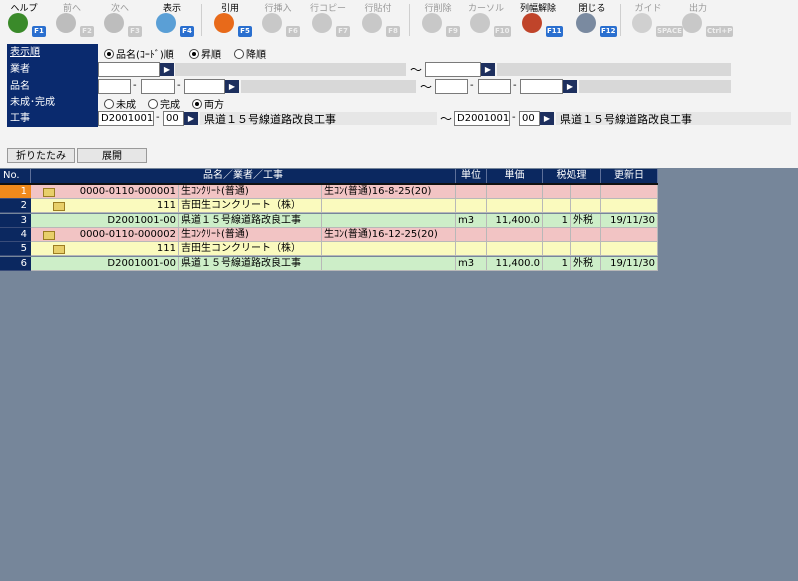  I want to click on cell-extra: 生ｺﾝ(普通)16-8-25(20), so click(389, 192).